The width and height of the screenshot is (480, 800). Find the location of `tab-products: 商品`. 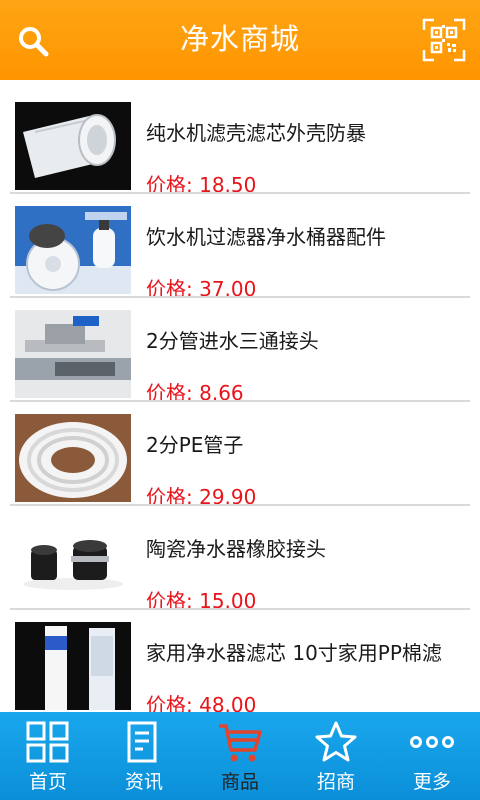

tab-products: 商品 is located at coordinates (240, 756).